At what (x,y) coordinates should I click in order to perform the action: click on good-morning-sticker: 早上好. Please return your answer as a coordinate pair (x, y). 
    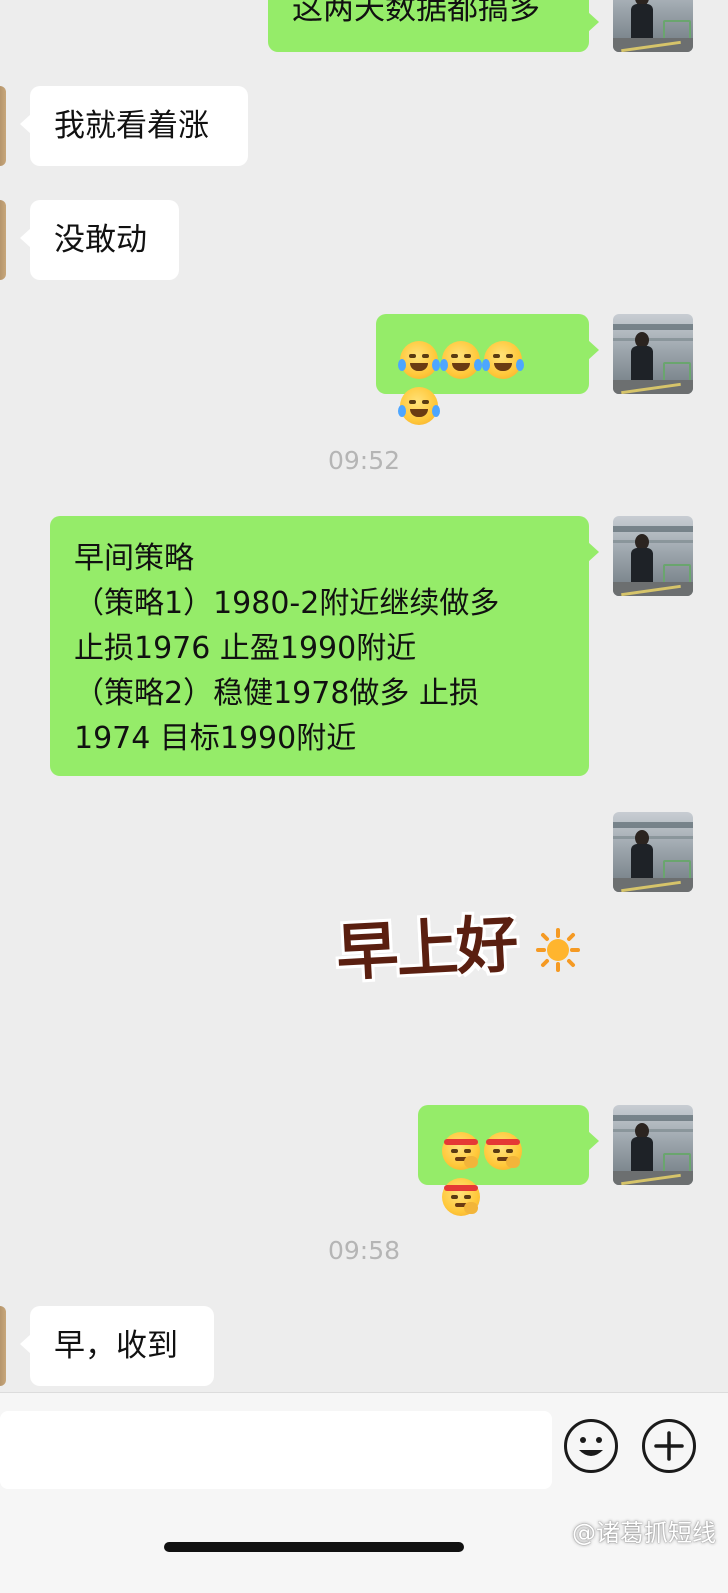
    Looking at the image, I should click on (460, 944).